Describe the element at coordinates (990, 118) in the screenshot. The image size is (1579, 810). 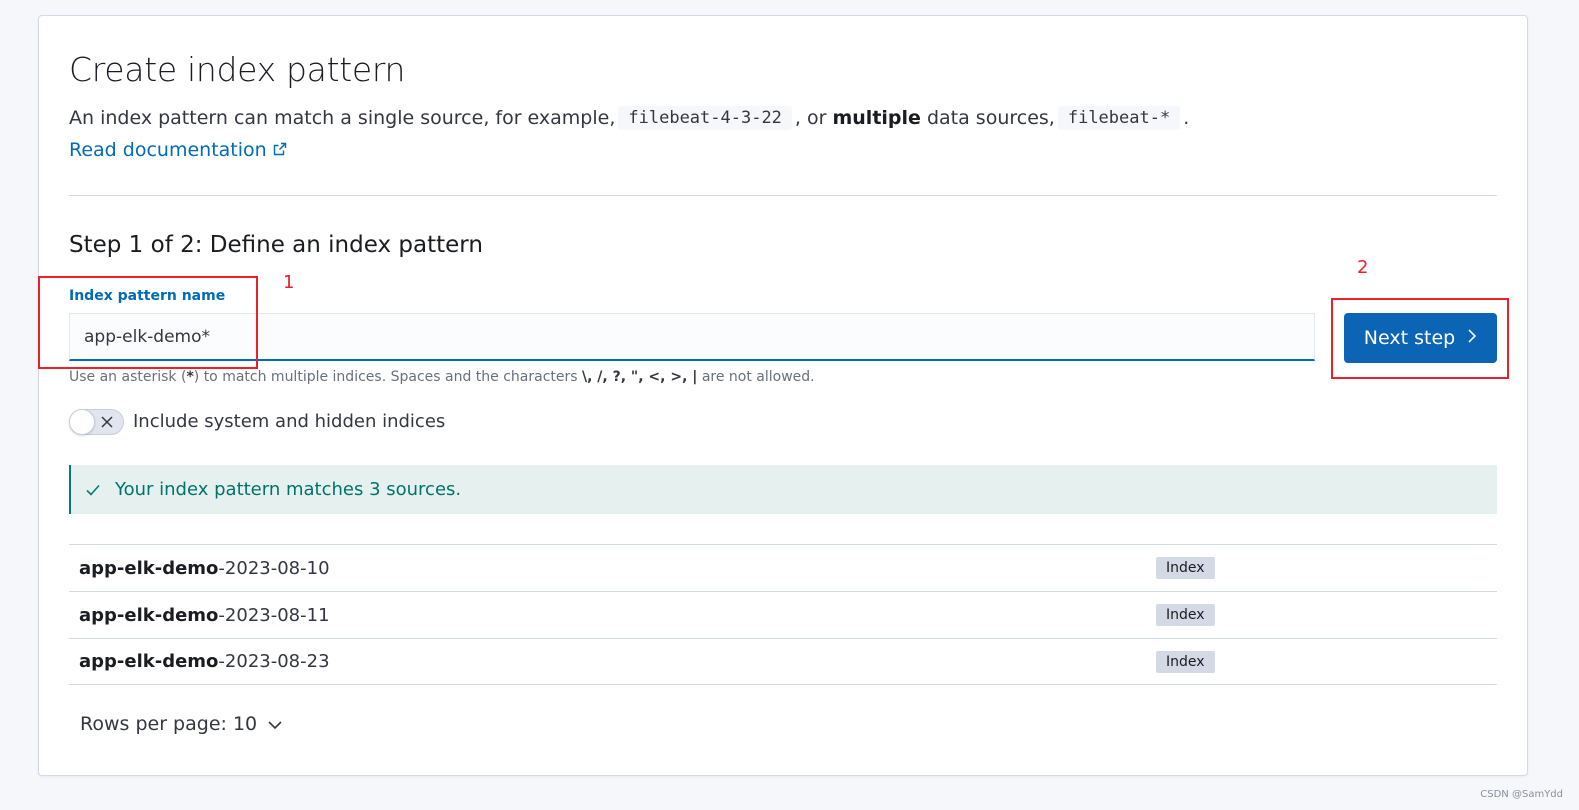
I see `description-mid-post: data sources,` at that location.